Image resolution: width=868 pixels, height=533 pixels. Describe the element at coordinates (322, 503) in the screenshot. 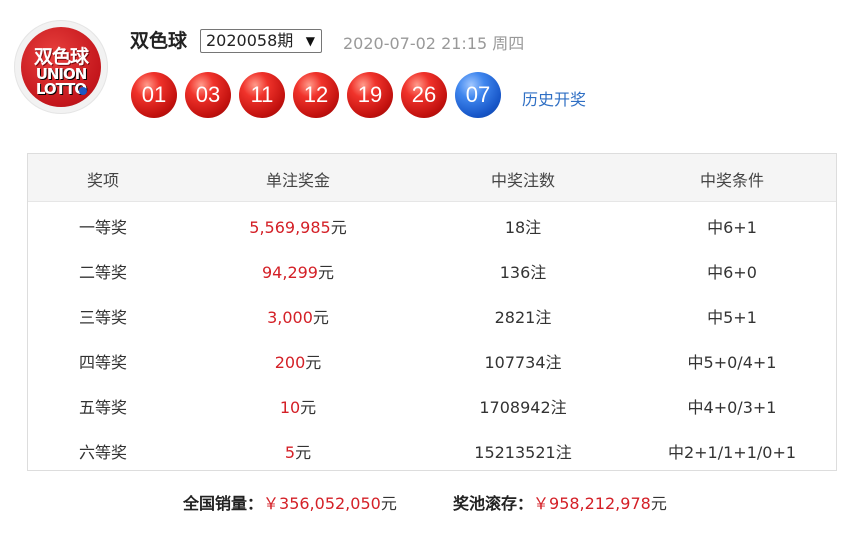

I see `sales-value: ￥356,052,050` at that location.